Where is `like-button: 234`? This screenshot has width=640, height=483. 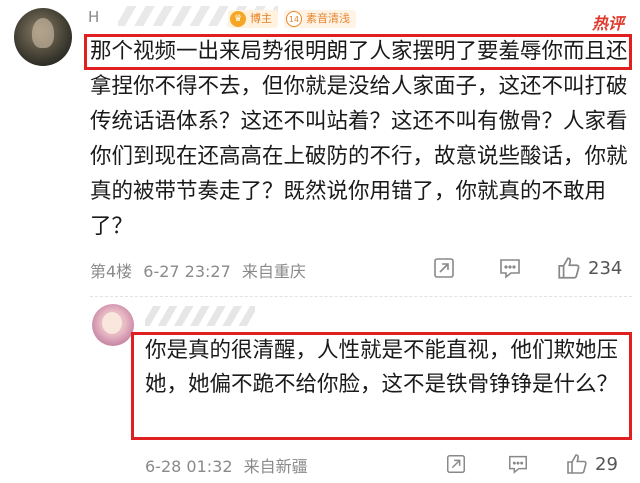 like-button: 234 is located at coordinates (589, 268).